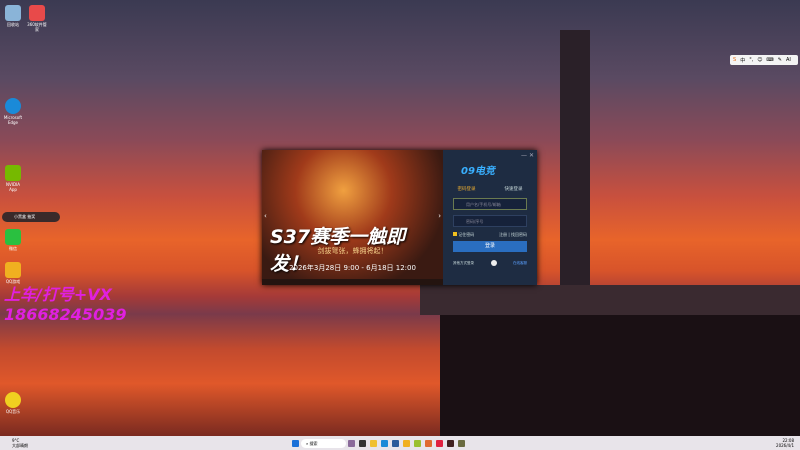  I want to click on pier-base, so click(620, 375).